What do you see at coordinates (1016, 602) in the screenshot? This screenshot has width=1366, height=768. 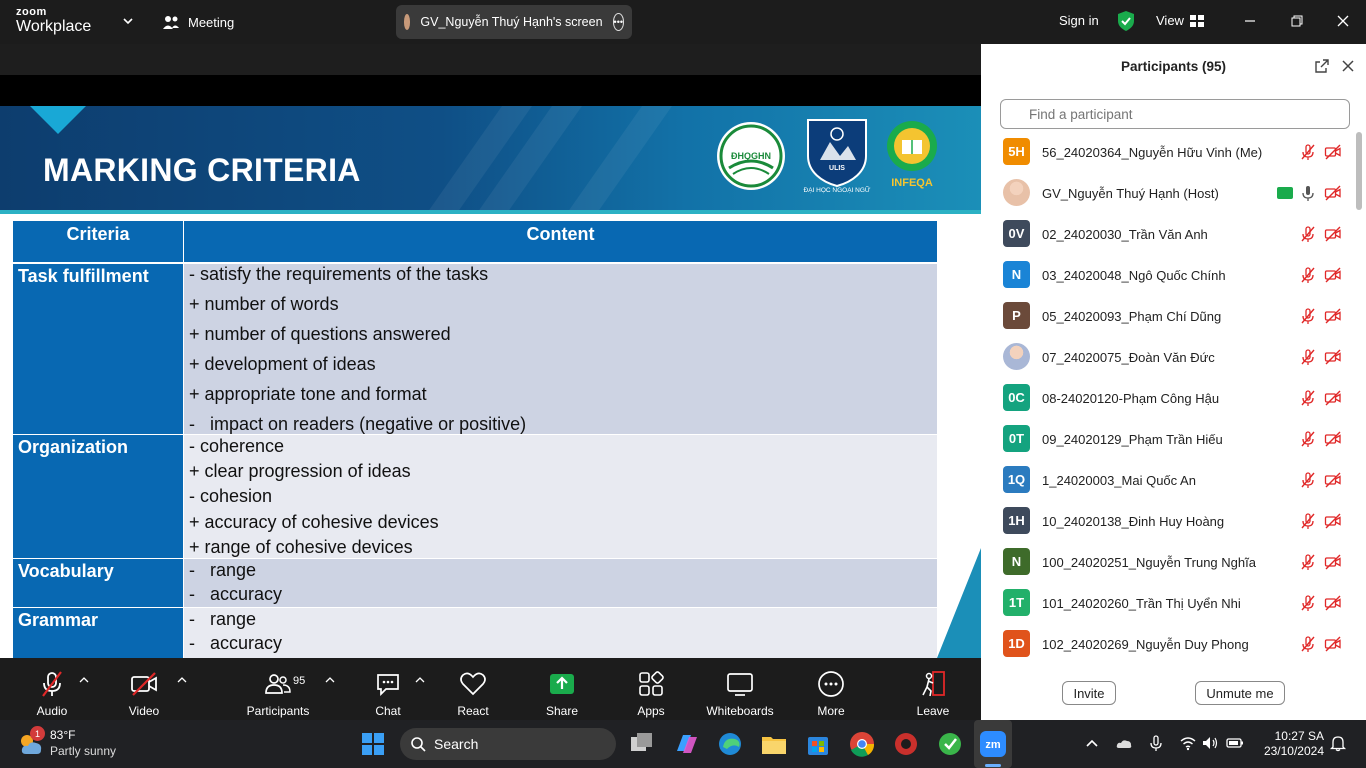 I see `participant-avatar: 1T` at bounding box center [1016, 602].